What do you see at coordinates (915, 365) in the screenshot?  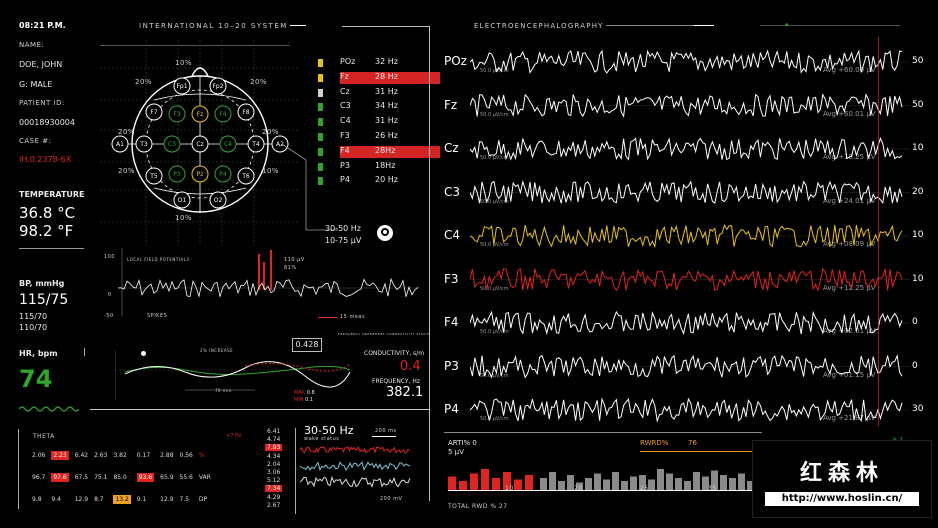 I see `eeg-scale: 0` at bounding box center [915, 365].